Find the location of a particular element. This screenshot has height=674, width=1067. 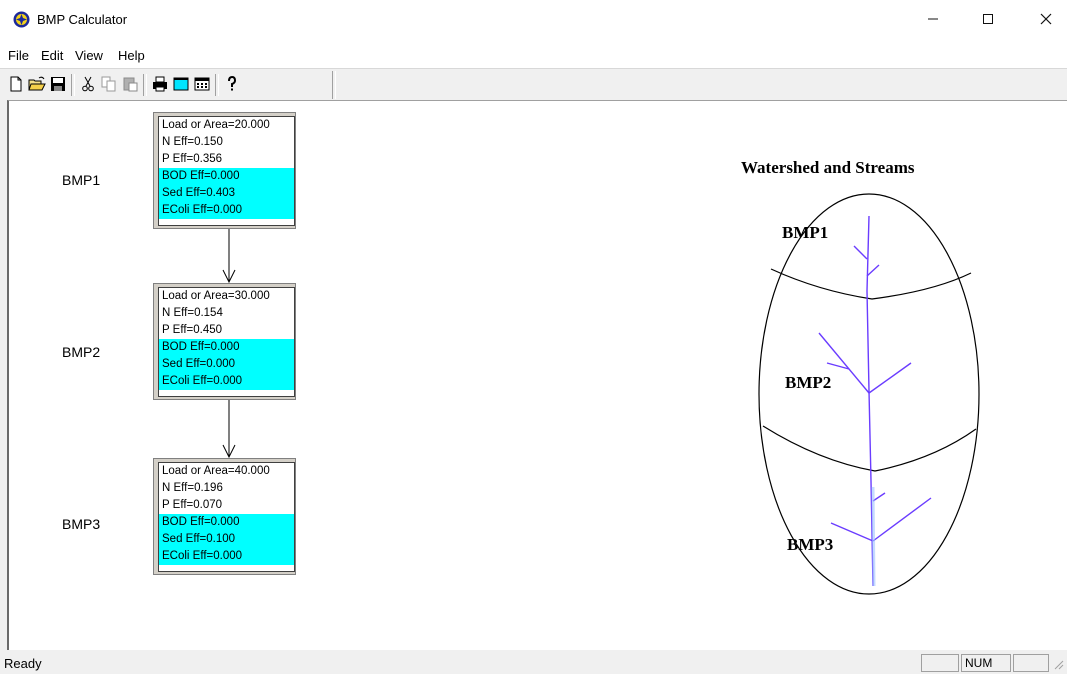

status-pane-scroll is located at coordinates (1031, 663).